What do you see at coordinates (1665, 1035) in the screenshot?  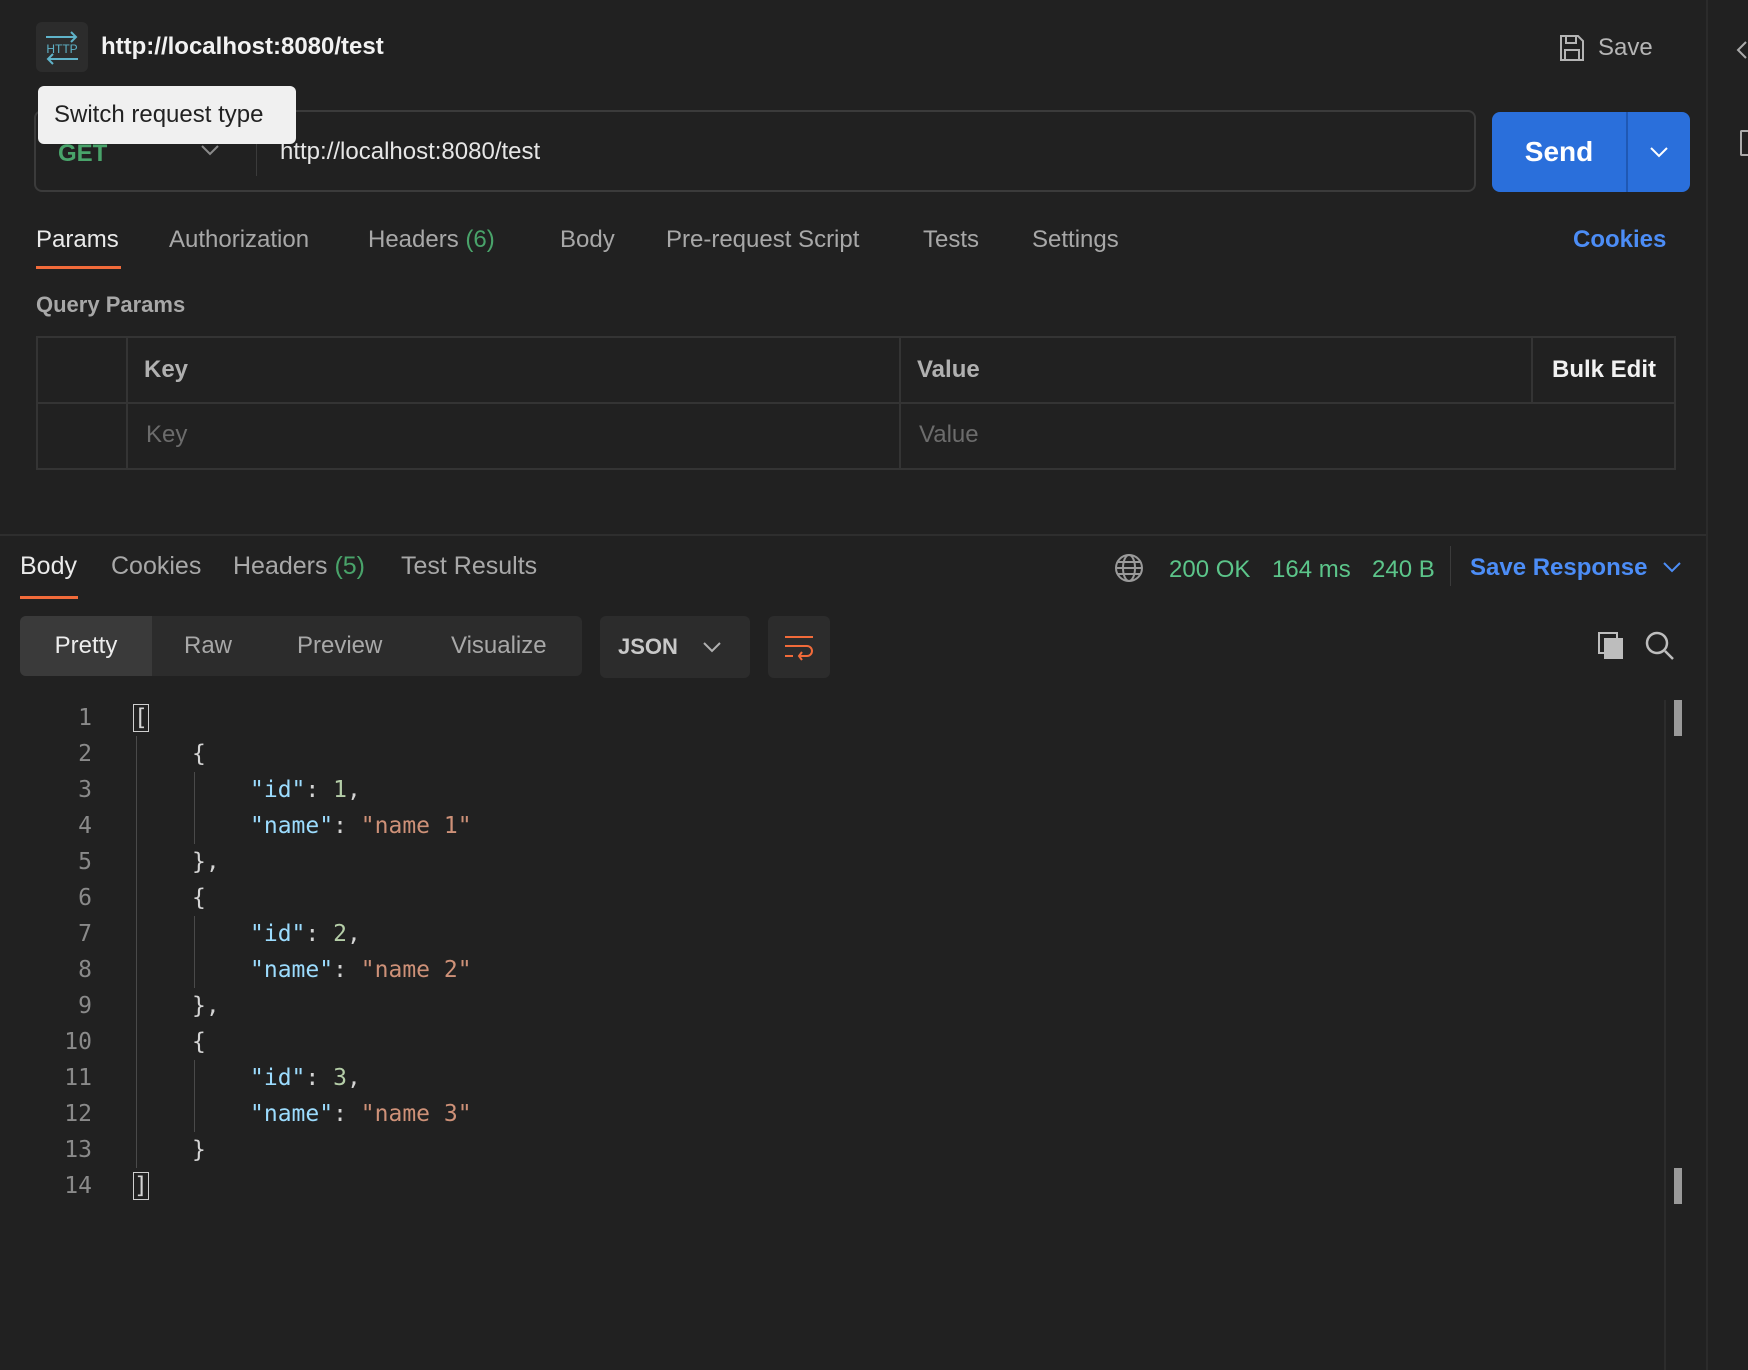 I see `editor-scrollbar` at bounding box center [1665, 1035].